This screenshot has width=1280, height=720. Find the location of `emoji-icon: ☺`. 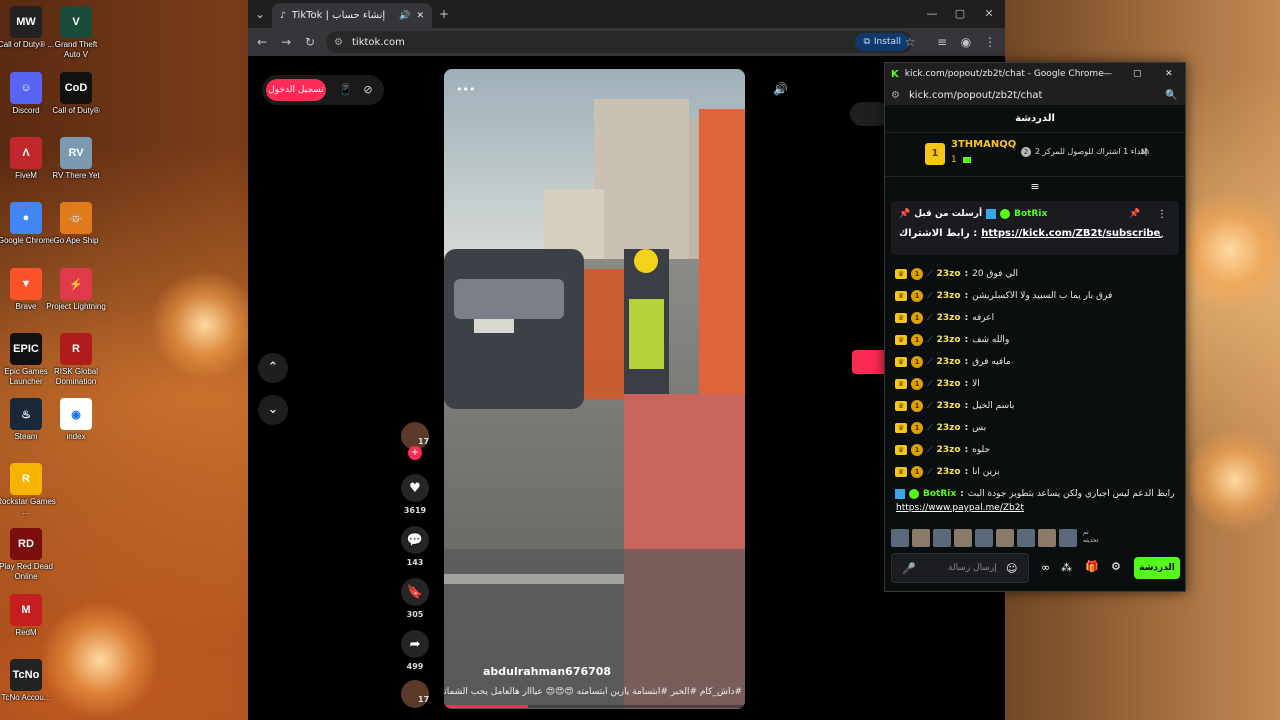

emoji-icon: ☺ is located at coordinates (1011, 568).